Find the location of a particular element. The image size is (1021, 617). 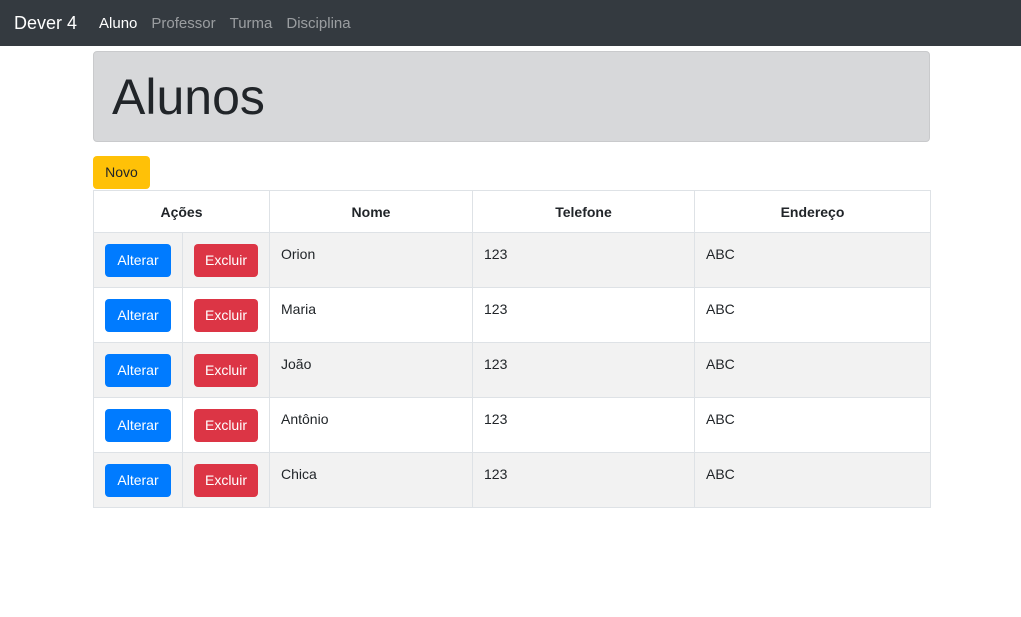

header-acoes: Ações is located at coordinates (181, 211).